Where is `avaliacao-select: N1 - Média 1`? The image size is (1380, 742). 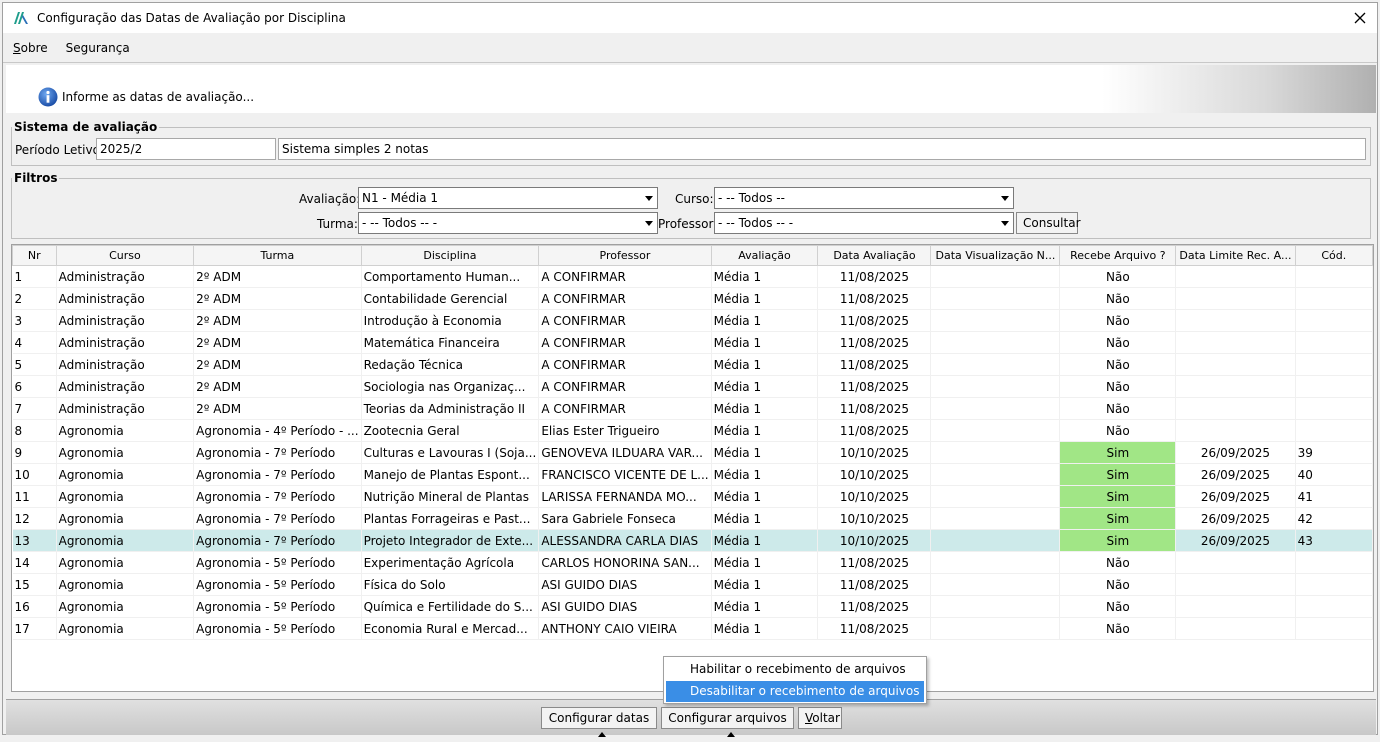
avaliacao-select: N1 - Média 1 is located at coordinates (508, 198).